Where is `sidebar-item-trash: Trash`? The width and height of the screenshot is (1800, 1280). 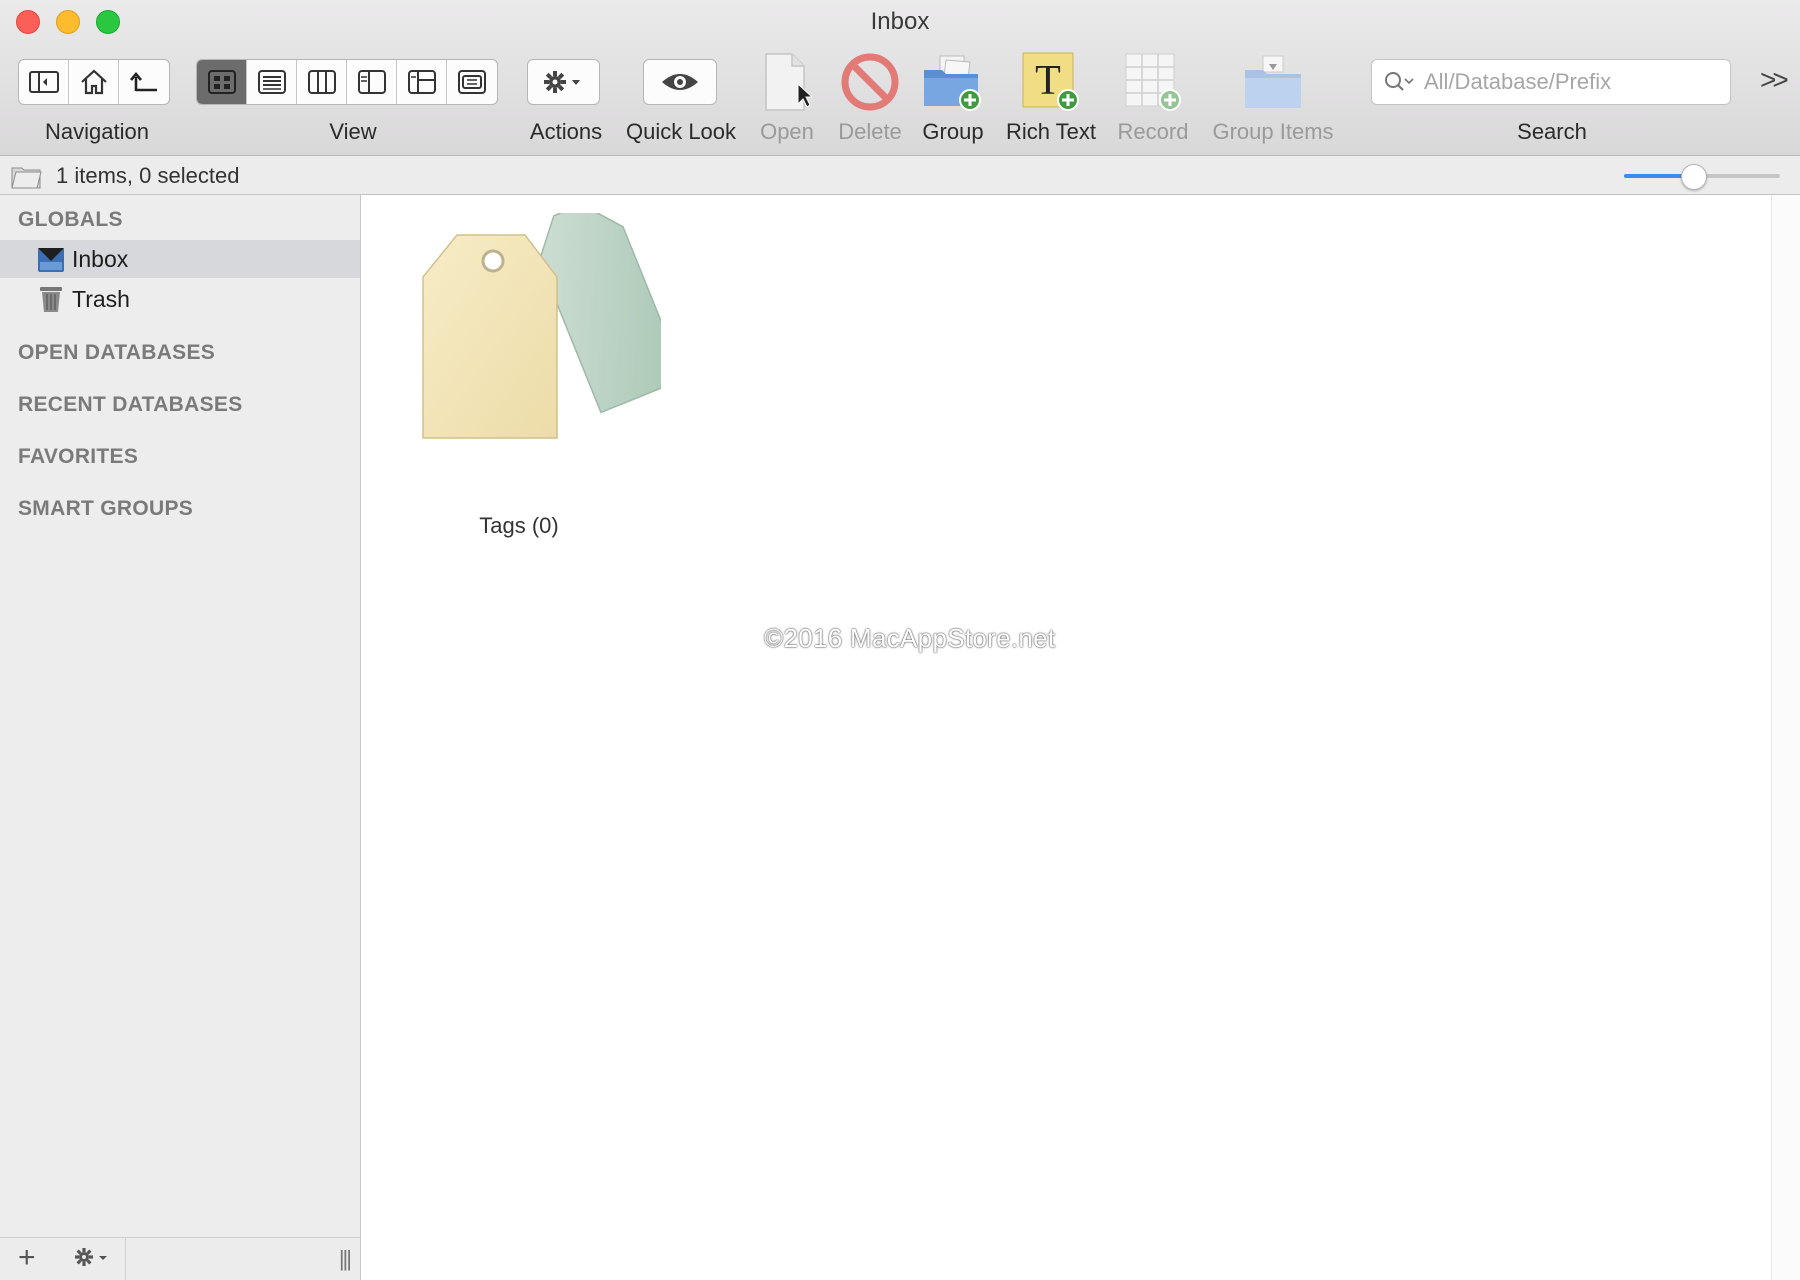
sidebar-item-trash: Trash is located at coordinates (180, 299).